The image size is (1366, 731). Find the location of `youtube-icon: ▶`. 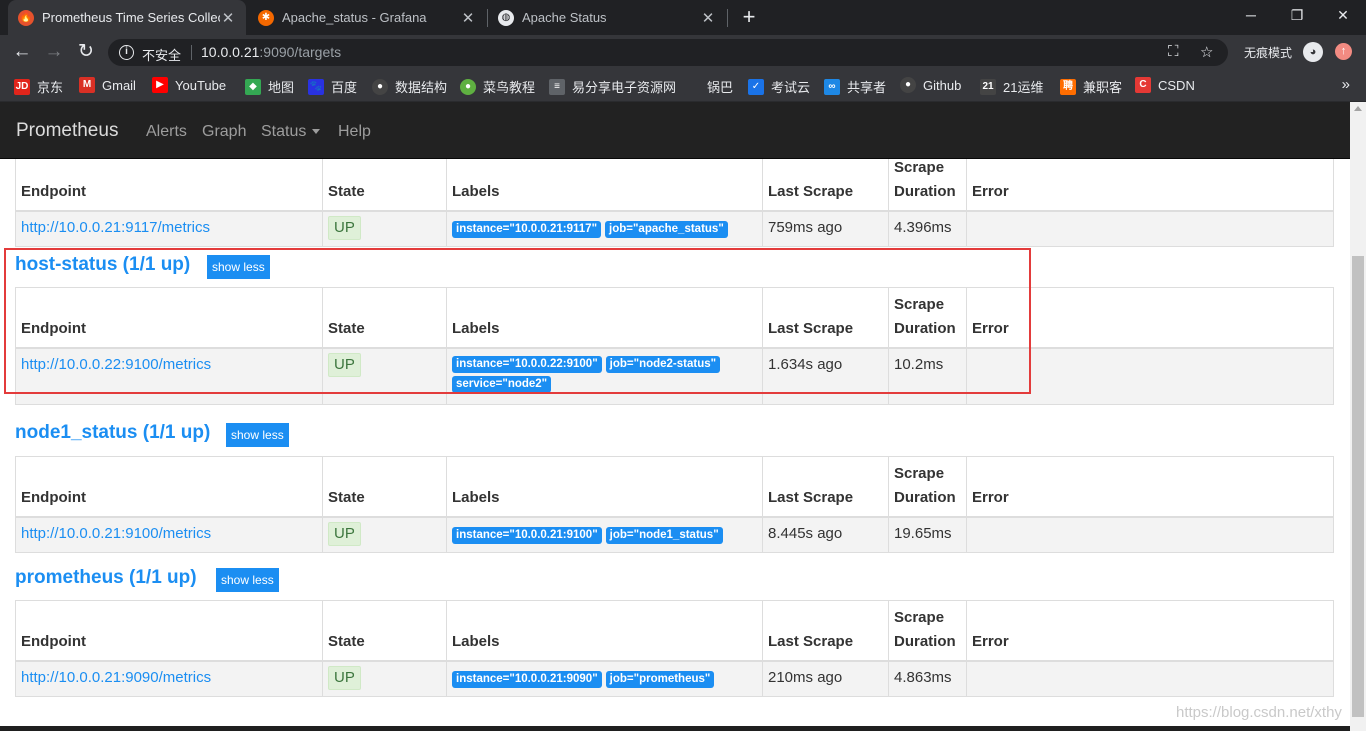

youtube-icon: ▶ is located at coordinates (160, 85).